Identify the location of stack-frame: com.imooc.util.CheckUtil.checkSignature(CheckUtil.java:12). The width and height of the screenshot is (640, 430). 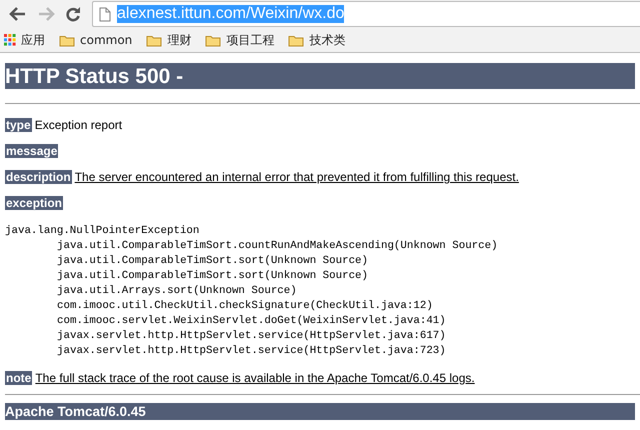
(320, 306).